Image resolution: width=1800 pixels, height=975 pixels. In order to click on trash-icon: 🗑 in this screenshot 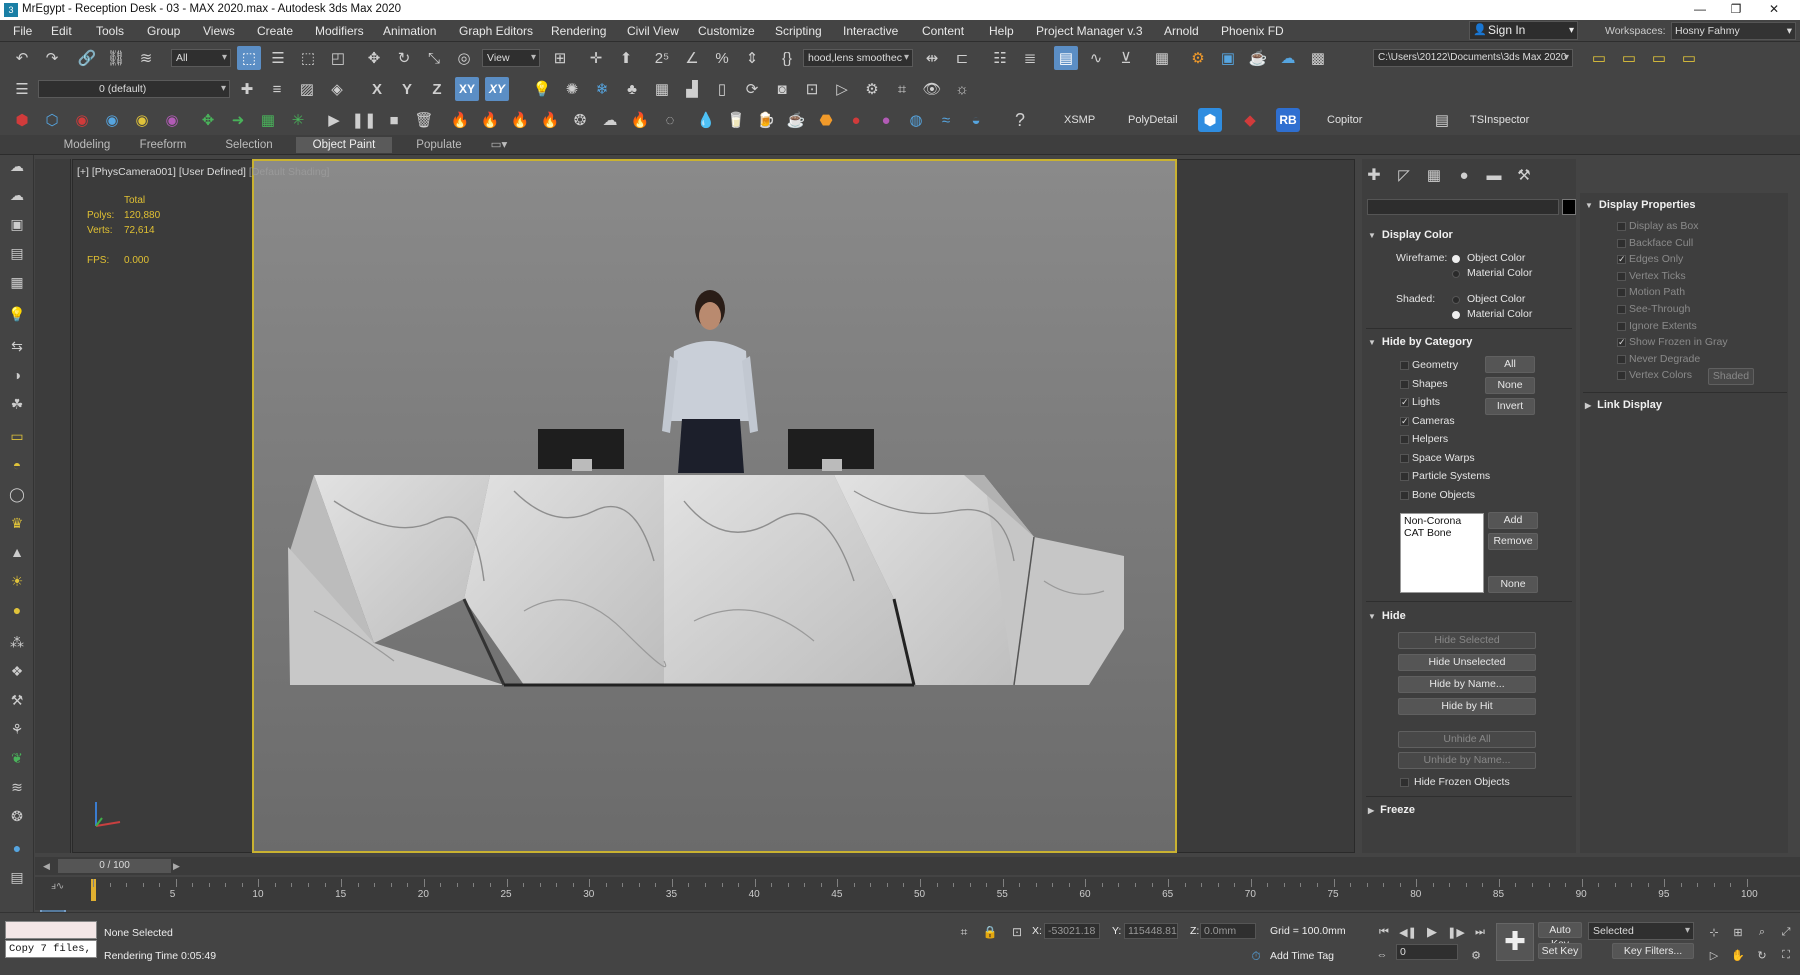, I will do `click(424, 120)`.